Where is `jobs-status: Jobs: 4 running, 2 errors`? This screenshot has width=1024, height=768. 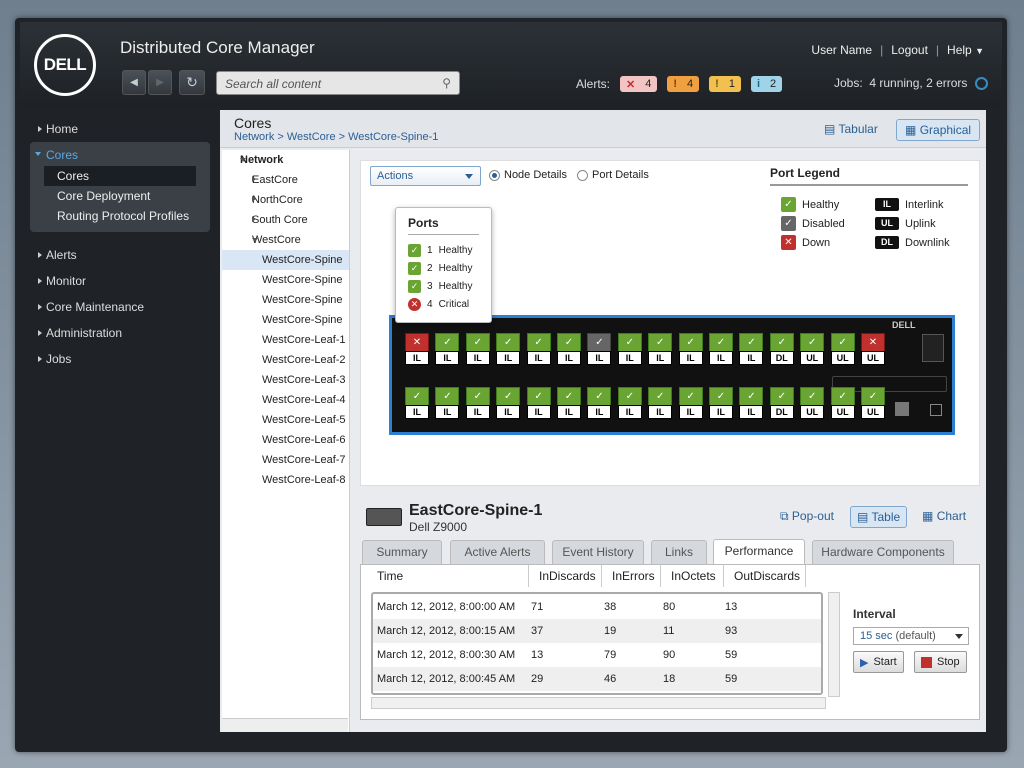 jobs-status: Jobs: 4 running, 2 errors is located at coordinates (900, 83).